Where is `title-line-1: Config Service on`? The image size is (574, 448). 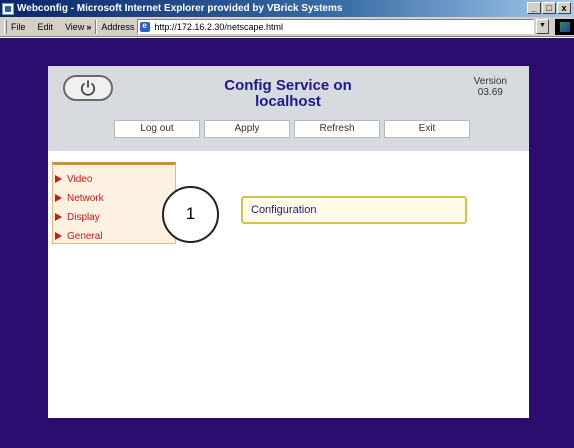 title-line-1: Config Service on is located at coordinates (288, 85).